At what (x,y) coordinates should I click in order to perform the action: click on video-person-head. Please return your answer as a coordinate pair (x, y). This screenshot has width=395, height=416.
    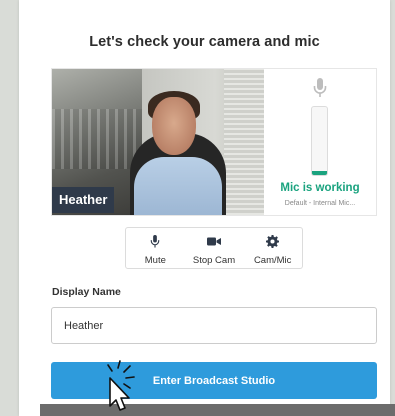
    Looking at the image, I should click on (174, 126).